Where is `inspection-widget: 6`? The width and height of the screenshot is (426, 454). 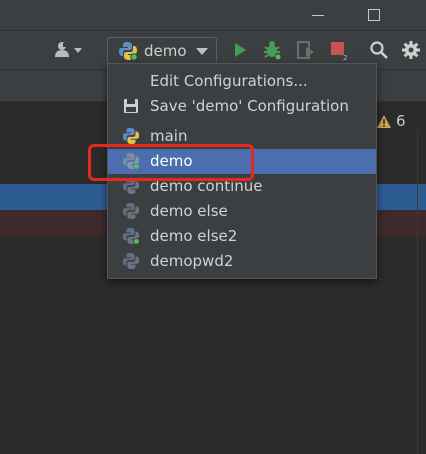
inspection-widget: 6 is located at coordinates (391, 121).